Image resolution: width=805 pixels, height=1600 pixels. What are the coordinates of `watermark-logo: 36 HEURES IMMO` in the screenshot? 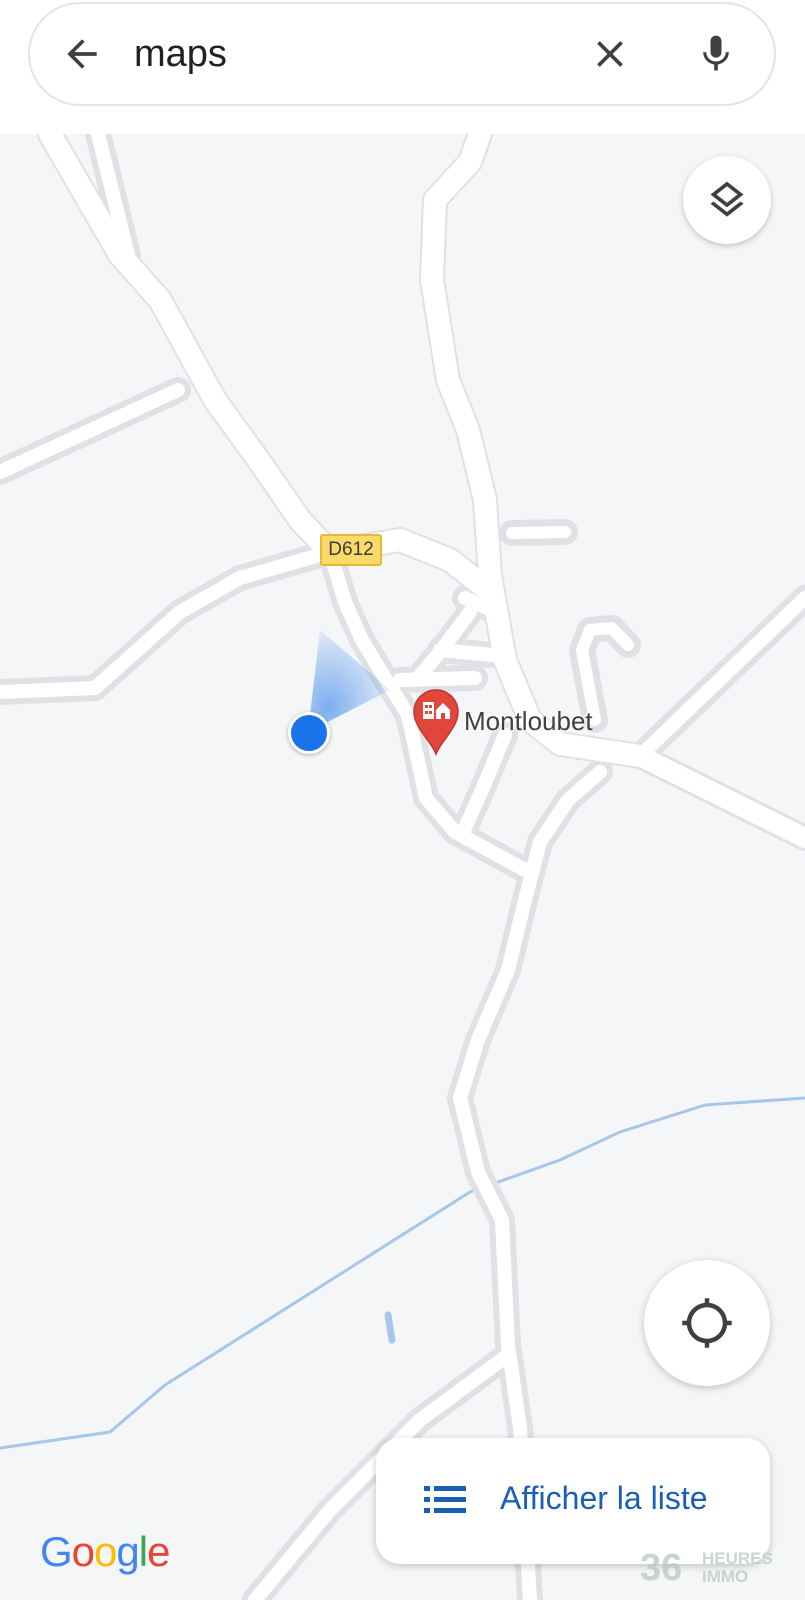 It's located at (720, 1568).